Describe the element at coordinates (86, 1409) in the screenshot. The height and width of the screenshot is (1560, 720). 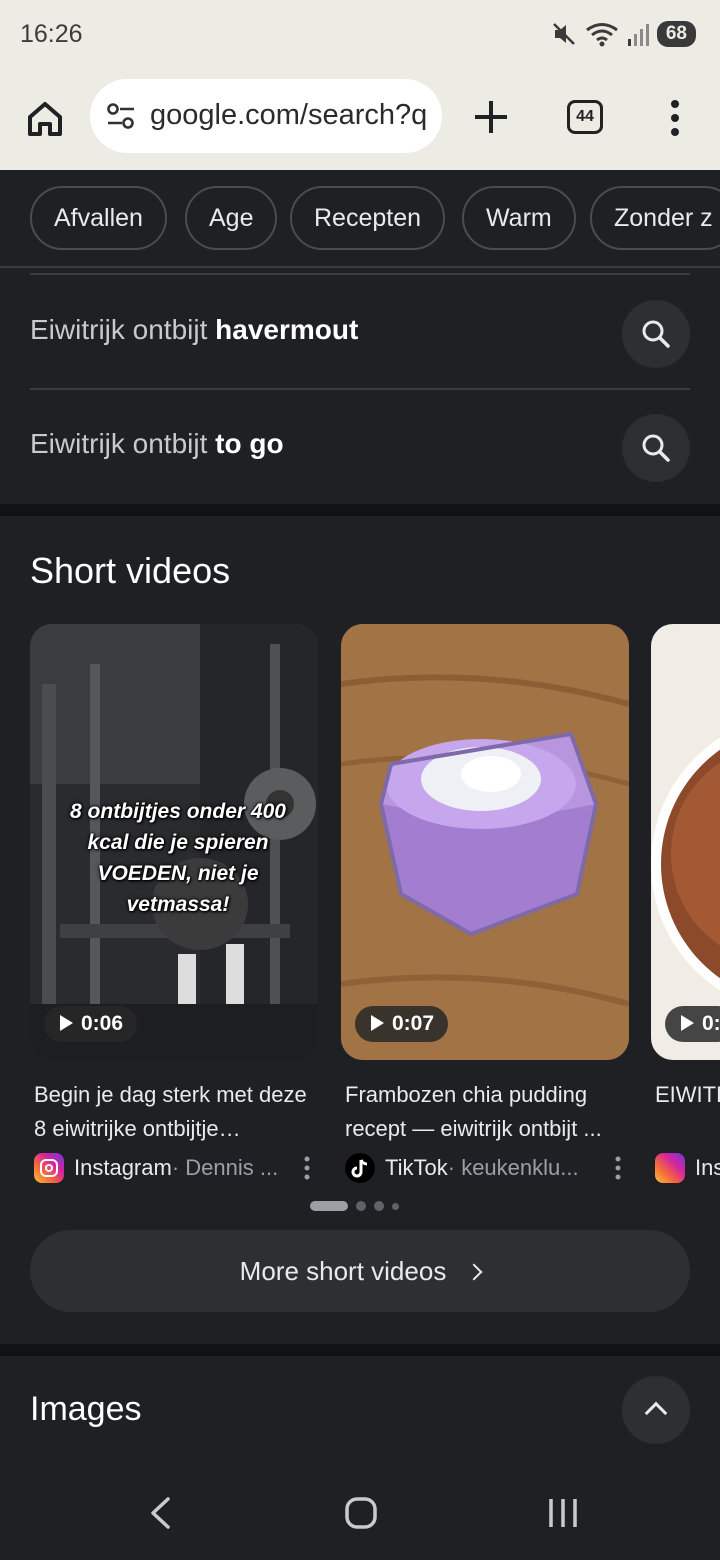
I see `images-heading: Images` at that location.